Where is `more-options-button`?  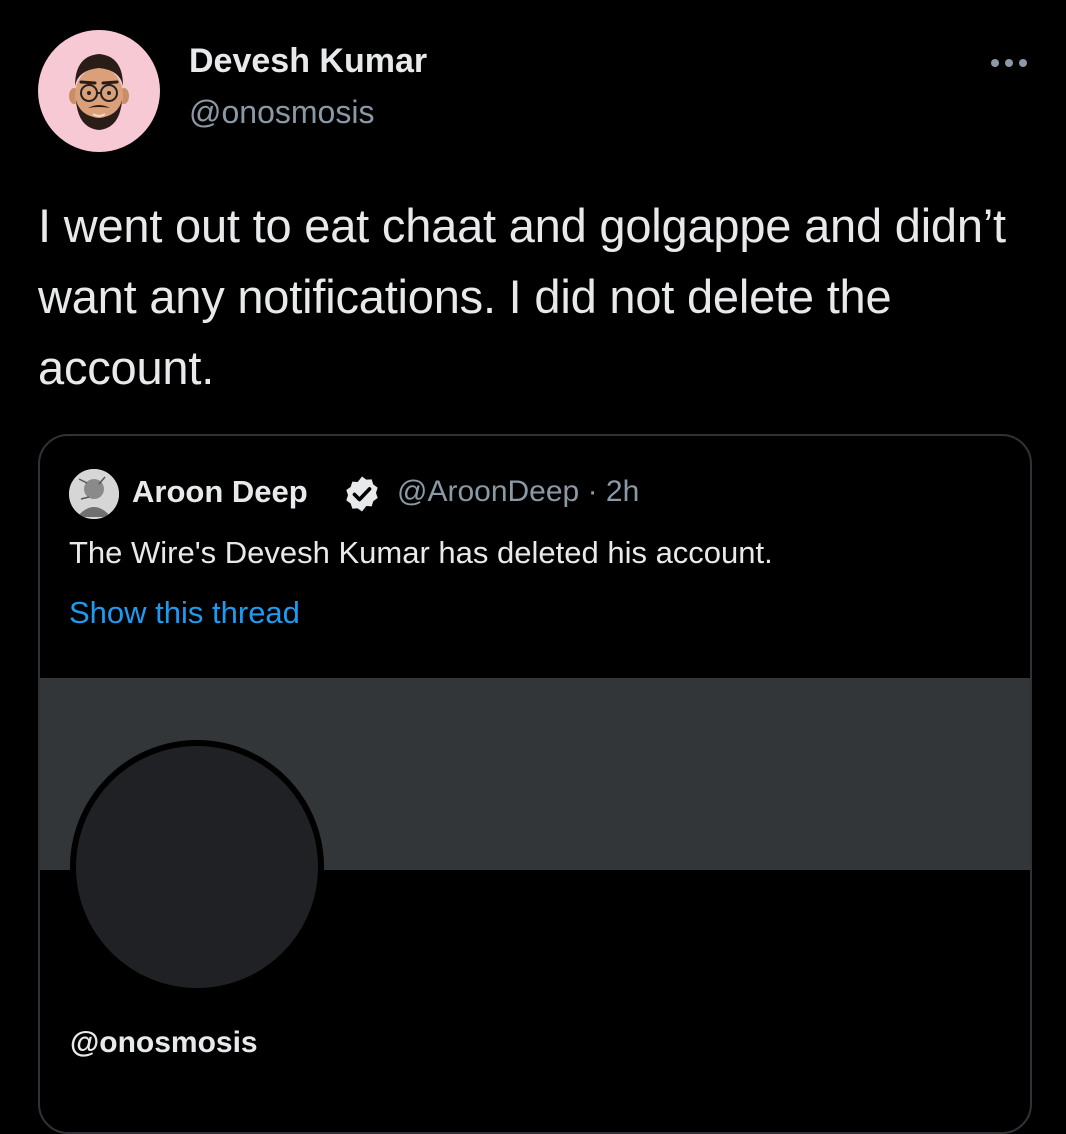
more-options-button is located at coordinates (1009, 63).